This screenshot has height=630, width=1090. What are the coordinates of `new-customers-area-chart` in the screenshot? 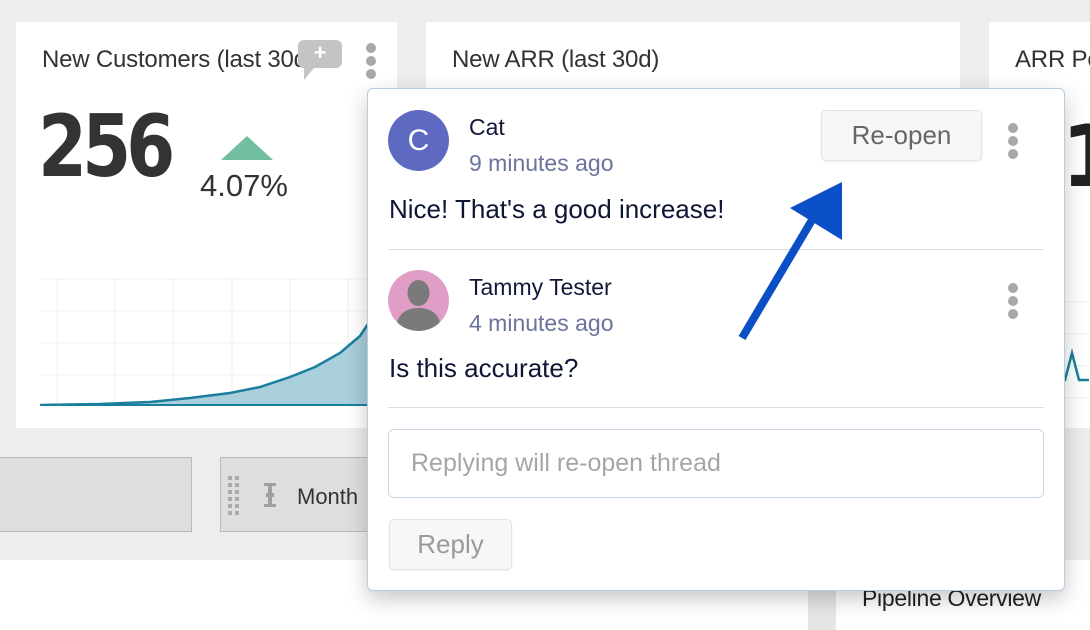 It's located at (210, 342).